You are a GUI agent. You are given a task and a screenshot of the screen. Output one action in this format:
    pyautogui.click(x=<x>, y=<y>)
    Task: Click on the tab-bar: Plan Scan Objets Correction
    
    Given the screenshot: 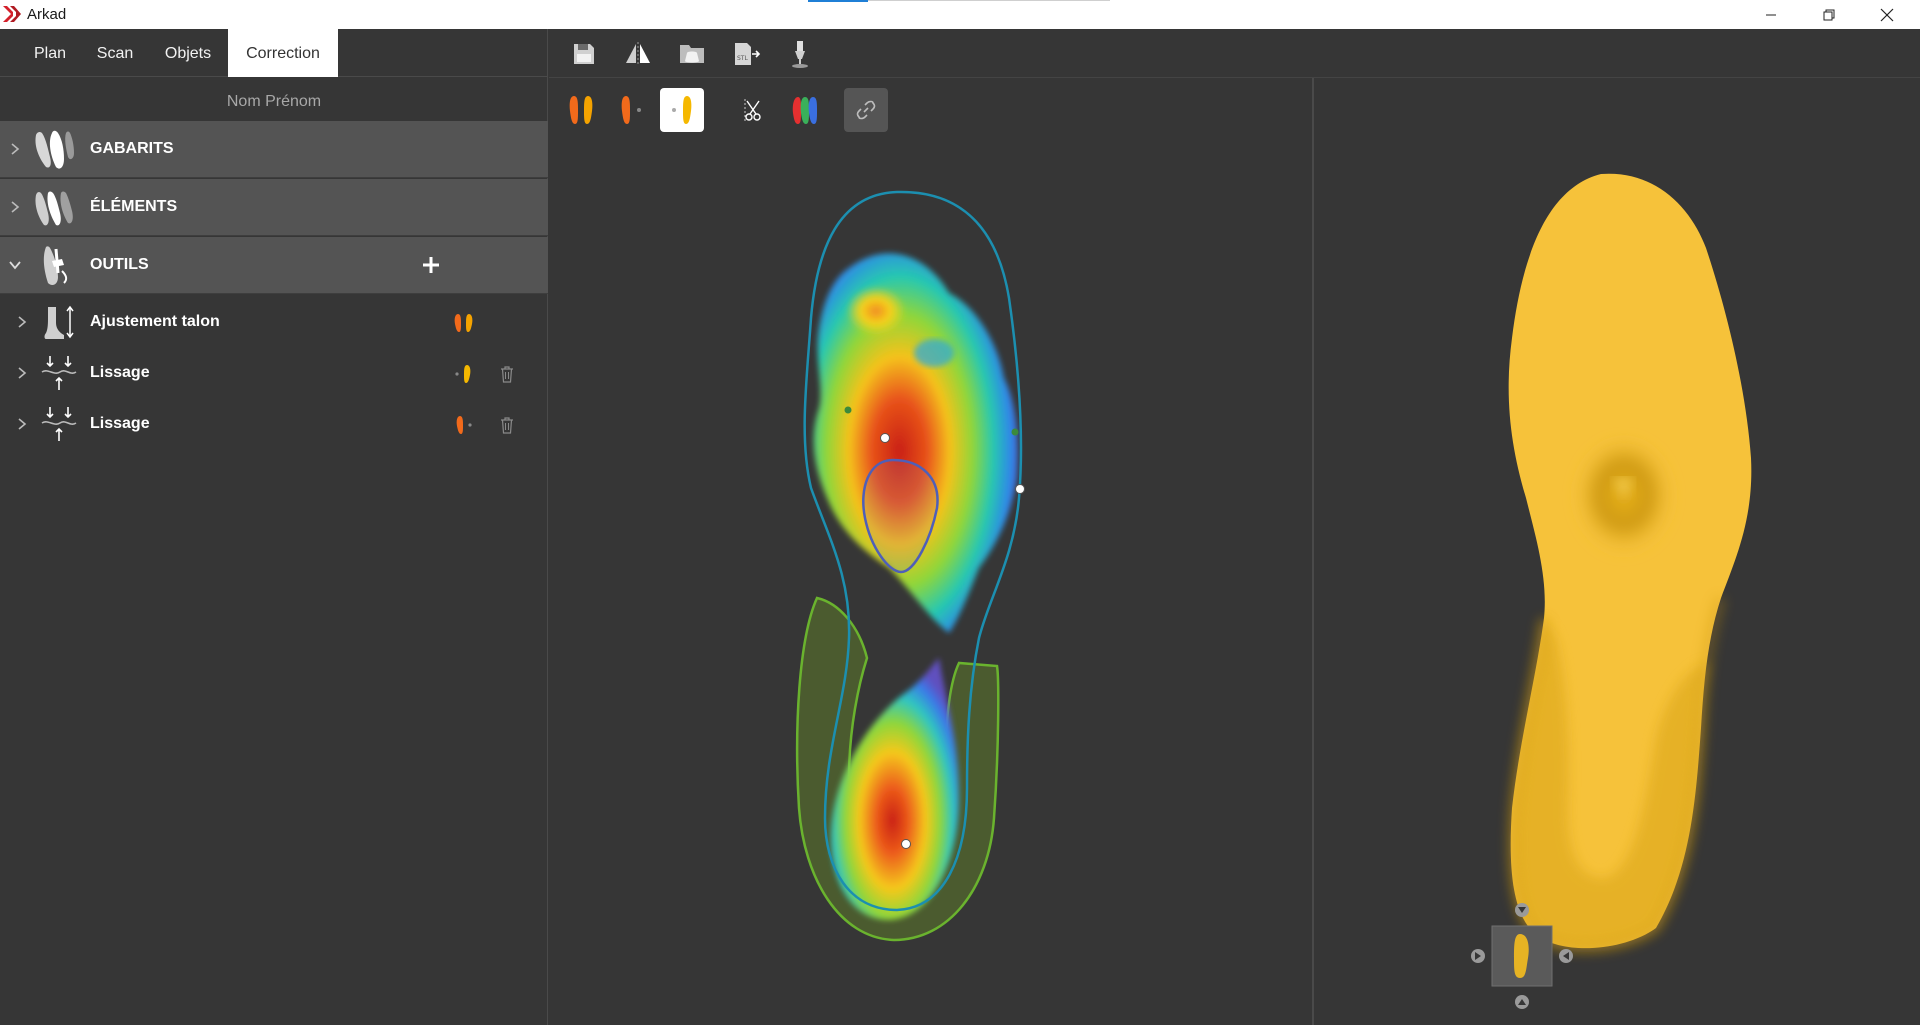 What is the action you would take?
    pyautogui.click(x=274, y=53)
    